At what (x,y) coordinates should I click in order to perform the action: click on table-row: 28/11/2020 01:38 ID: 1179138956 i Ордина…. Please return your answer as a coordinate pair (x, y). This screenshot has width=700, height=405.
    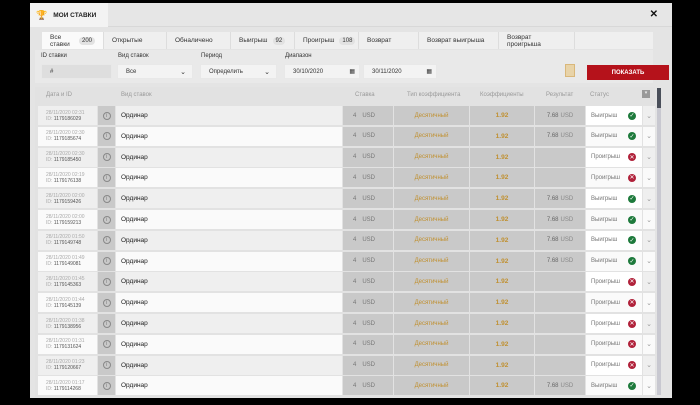
    Looking at the image, I should click on (346, 323).